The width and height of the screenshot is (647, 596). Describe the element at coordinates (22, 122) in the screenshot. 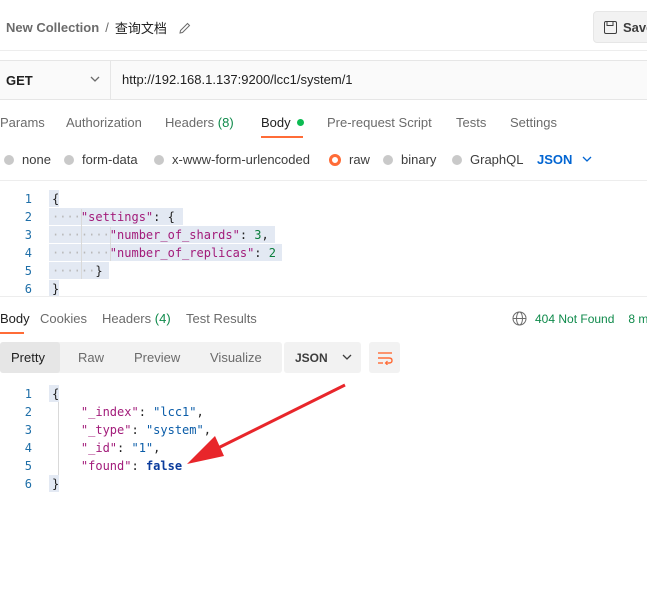

I see `tab-params: Params` at that location.